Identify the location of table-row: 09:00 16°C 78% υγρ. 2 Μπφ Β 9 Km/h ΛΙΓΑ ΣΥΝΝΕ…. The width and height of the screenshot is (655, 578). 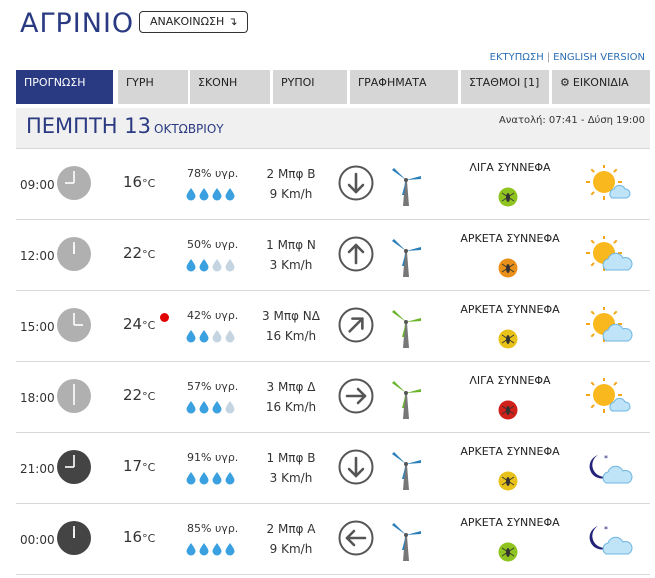
(333, 184).